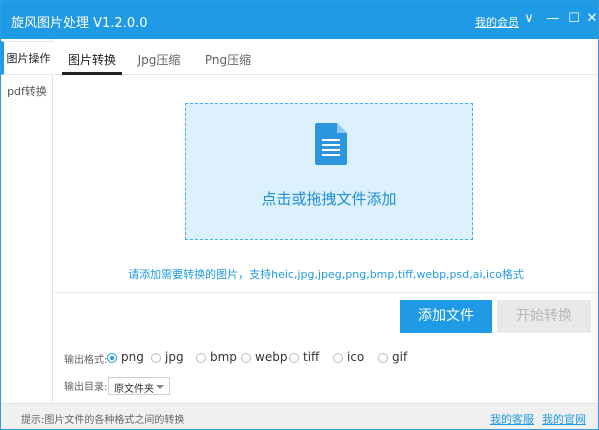  Describe the element at coordinates (331, 144) in the screenshot. I see `document-icon` at that location.